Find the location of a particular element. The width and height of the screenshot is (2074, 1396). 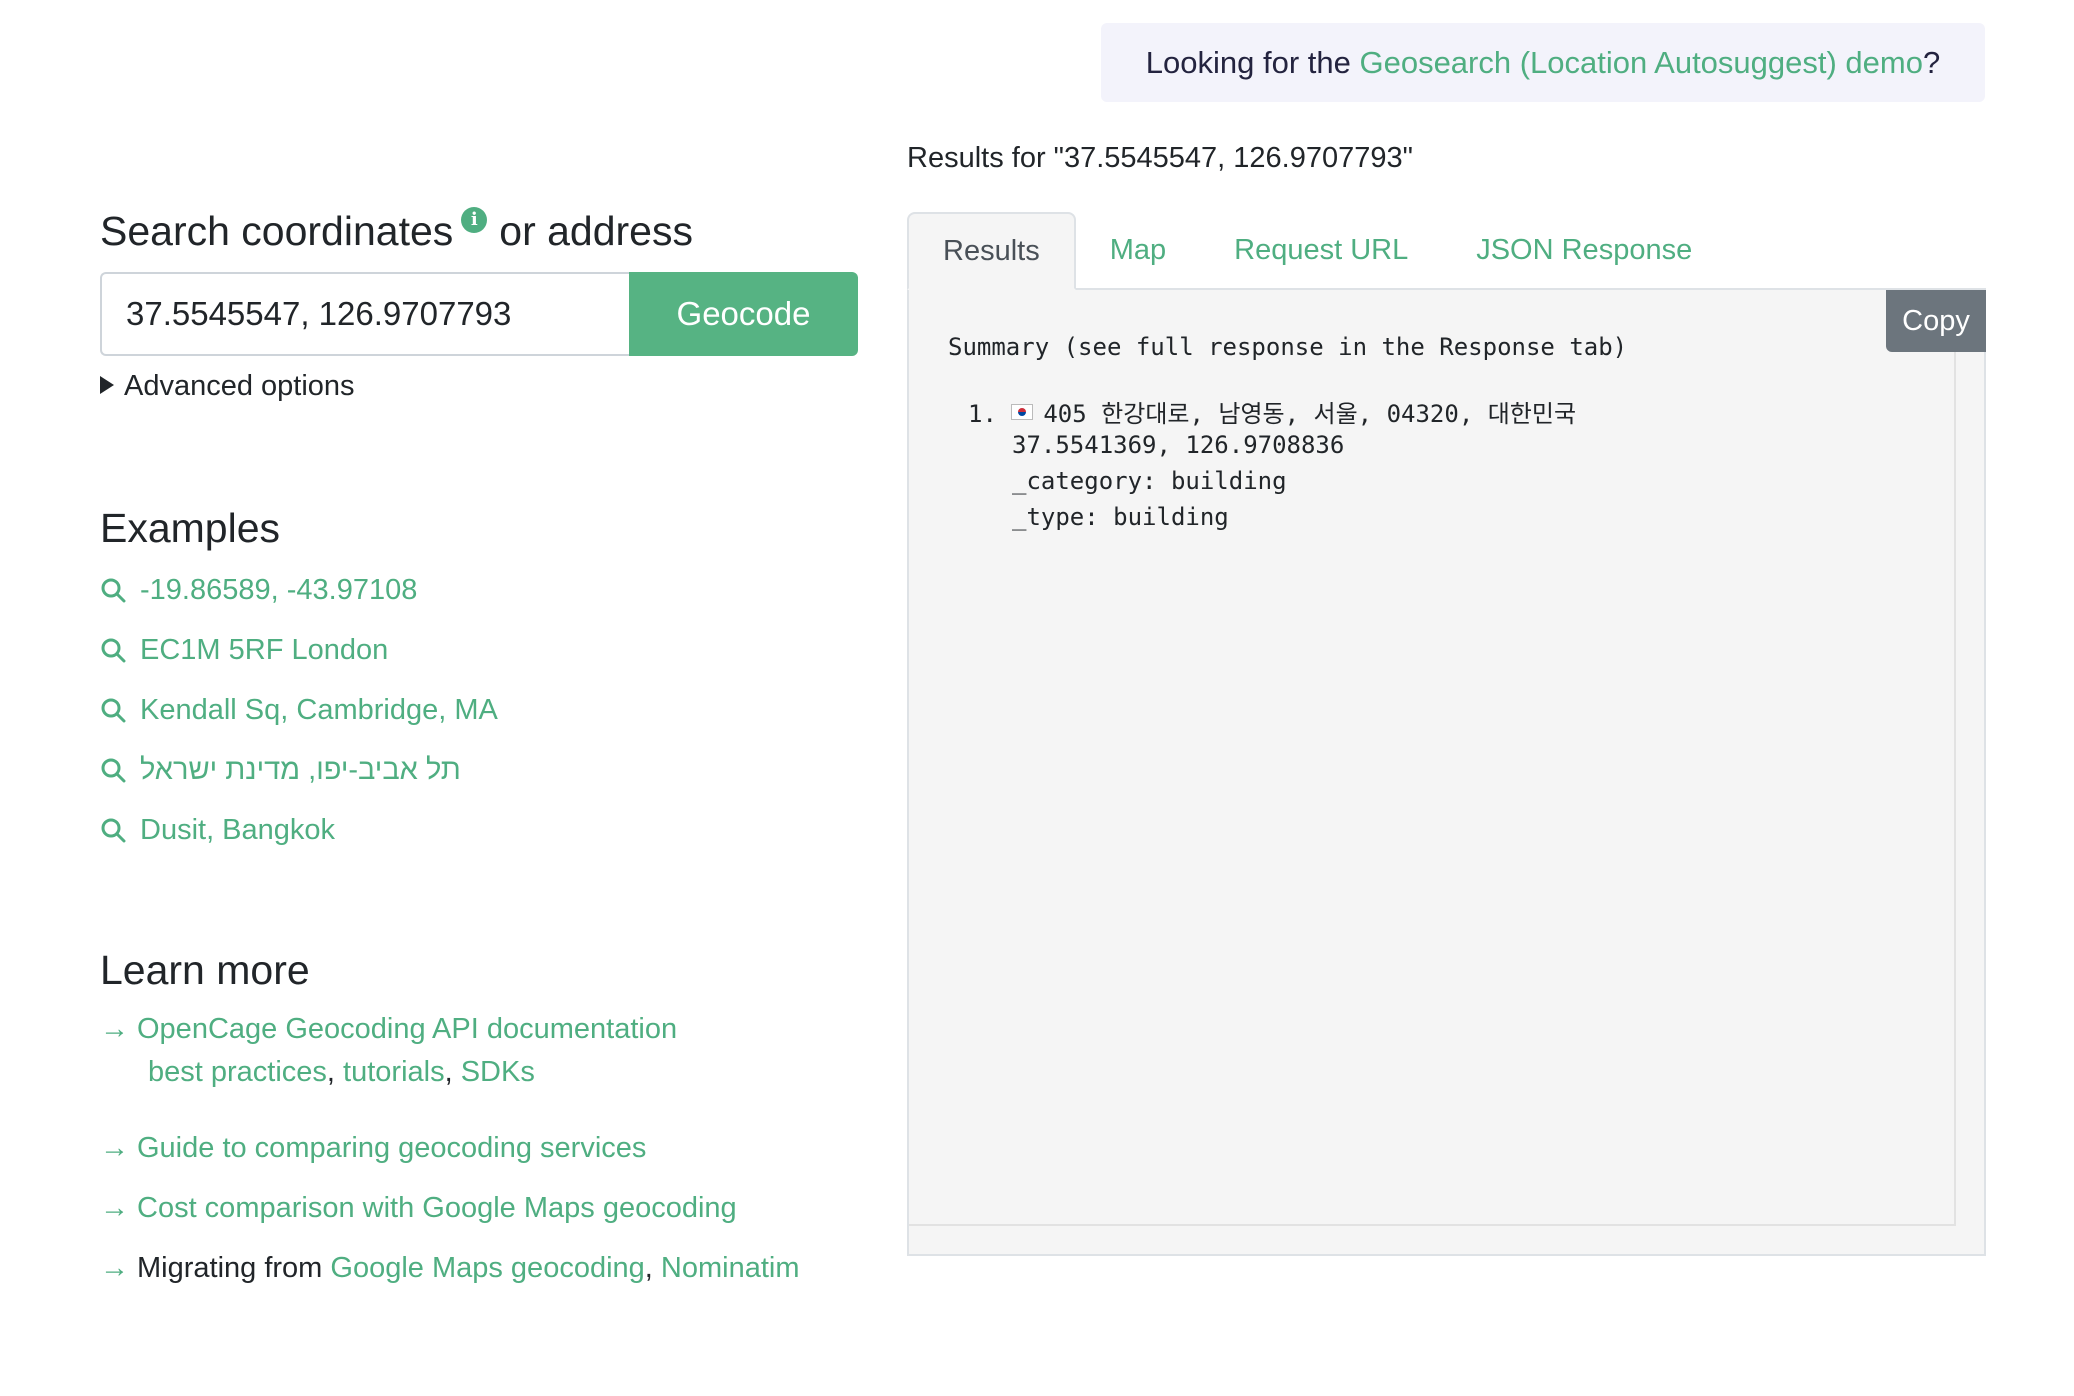

example-link: תל אביב-יפו, מדינת ישראל is located at coordinates (300, 770).